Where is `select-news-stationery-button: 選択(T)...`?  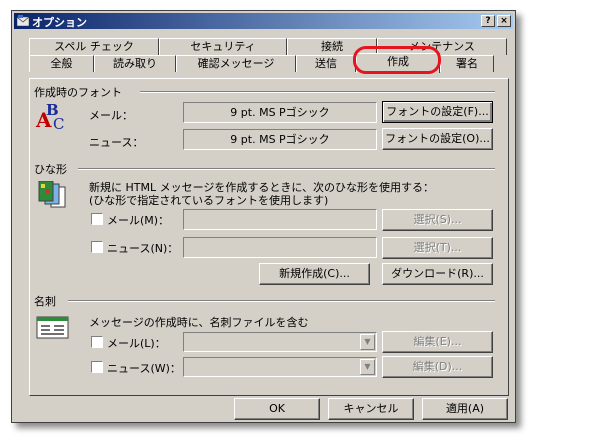 select-news-stationery-button: 選択(T)... is located at coordinates (437, 248).